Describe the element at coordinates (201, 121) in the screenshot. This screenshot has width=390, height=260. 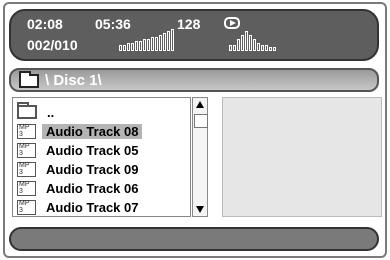
I see `scroll-thumb` at that location.